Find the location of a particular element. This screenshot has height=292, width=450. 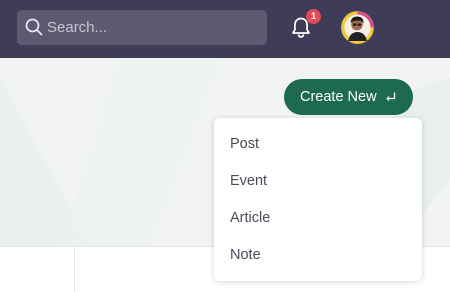

search-box is located at coordinates (142, 27).